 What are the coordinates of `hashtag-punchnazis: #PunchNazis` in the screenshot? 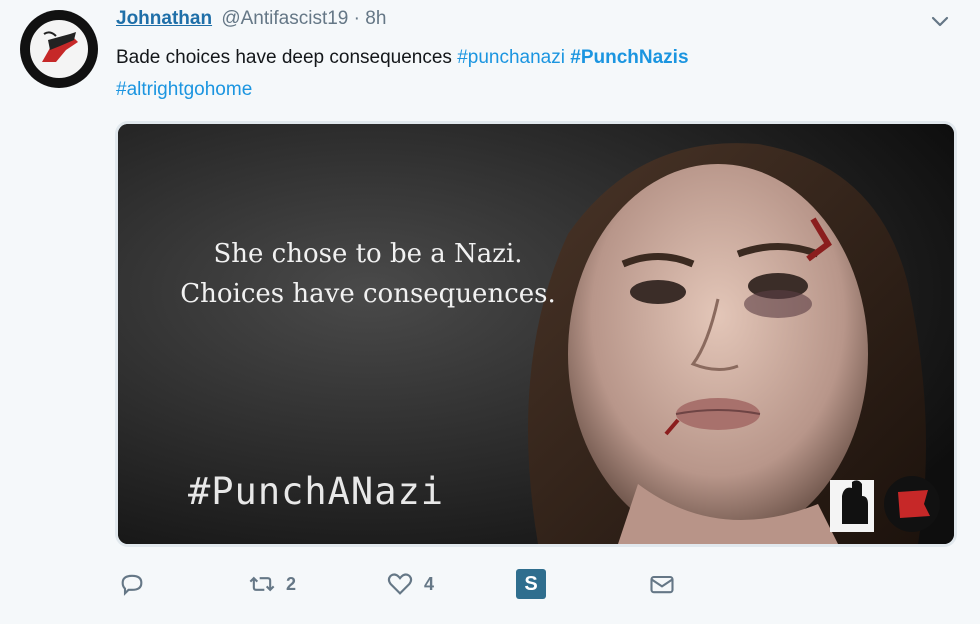 It's located at (629, 57).